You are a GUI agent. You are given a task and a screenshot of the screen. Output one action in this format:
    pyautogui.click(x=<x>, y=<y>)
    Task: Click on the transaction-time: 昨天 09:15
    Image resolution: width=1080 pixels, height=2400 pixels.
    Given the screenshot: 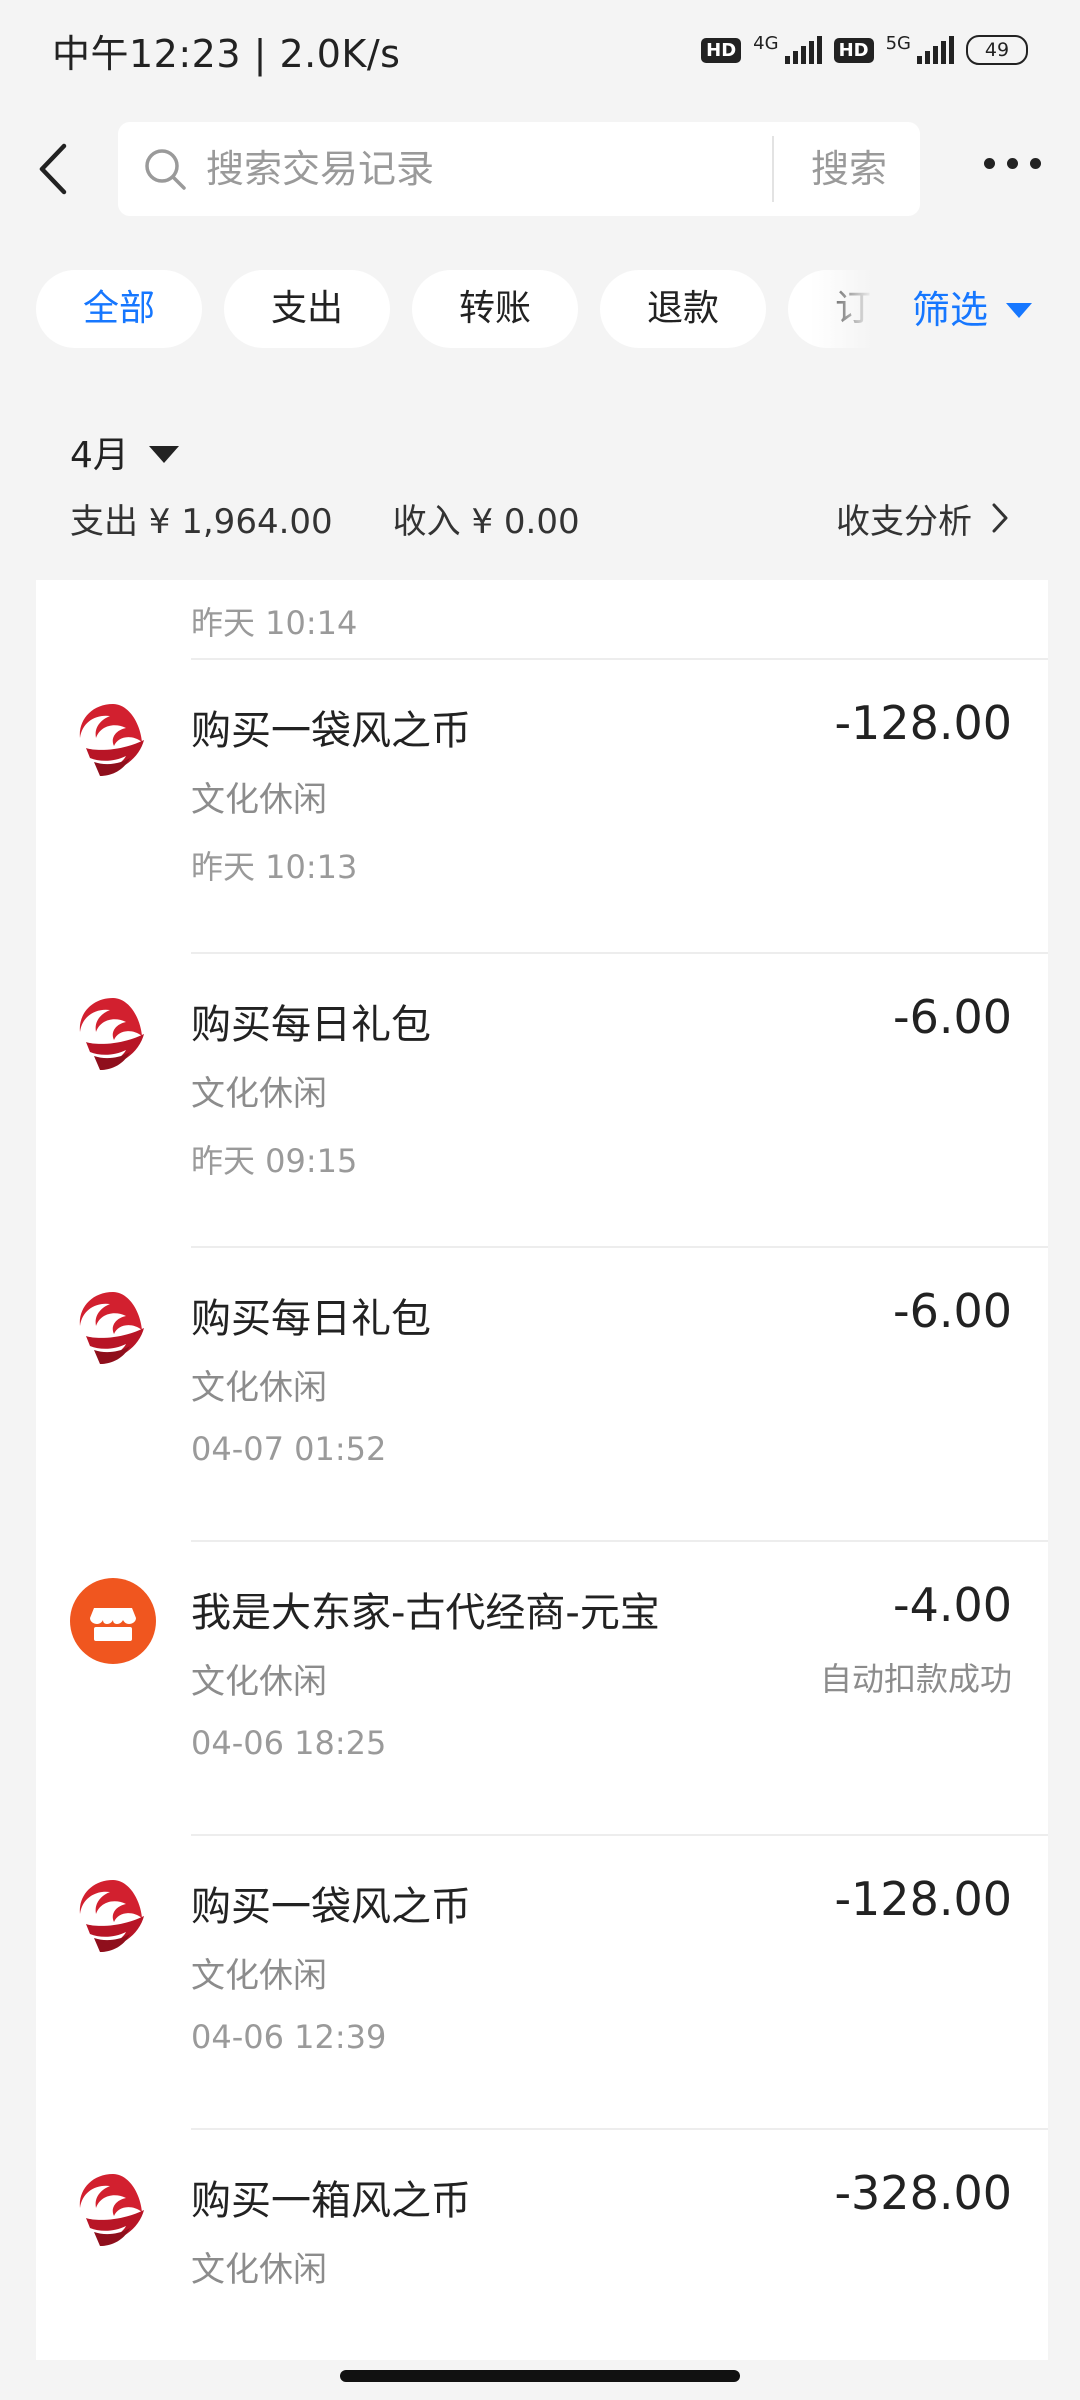 What is the action you would take?
    pyautogui.click(x=274, y=1161)
    